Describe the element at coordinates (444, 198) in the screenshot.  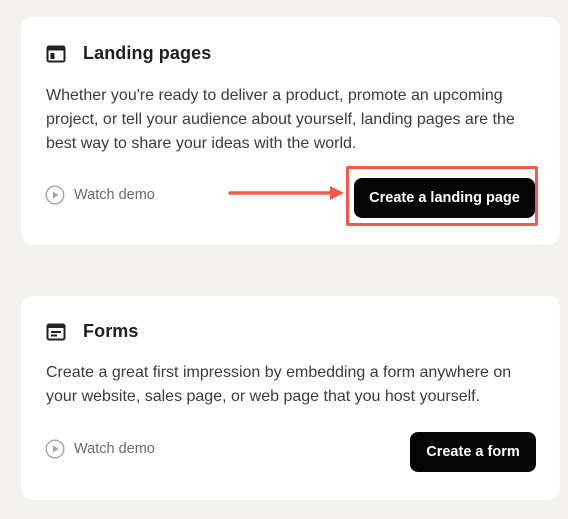
I see `create-landing-page-button: Create a landing page` at that location.